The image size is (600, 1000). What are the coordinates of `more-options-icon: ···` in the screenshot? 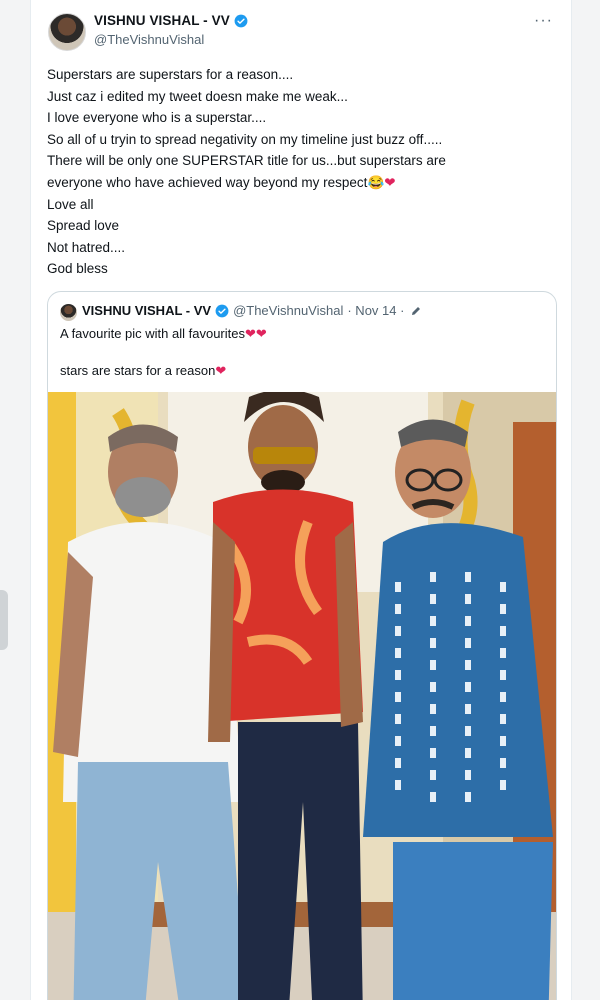 It's located at (543, 21).